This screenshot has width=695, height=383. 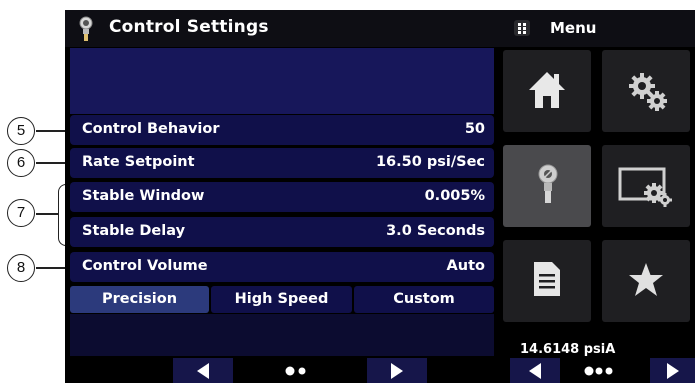 I want to click on documents-tile, so click(x=547, y=281).